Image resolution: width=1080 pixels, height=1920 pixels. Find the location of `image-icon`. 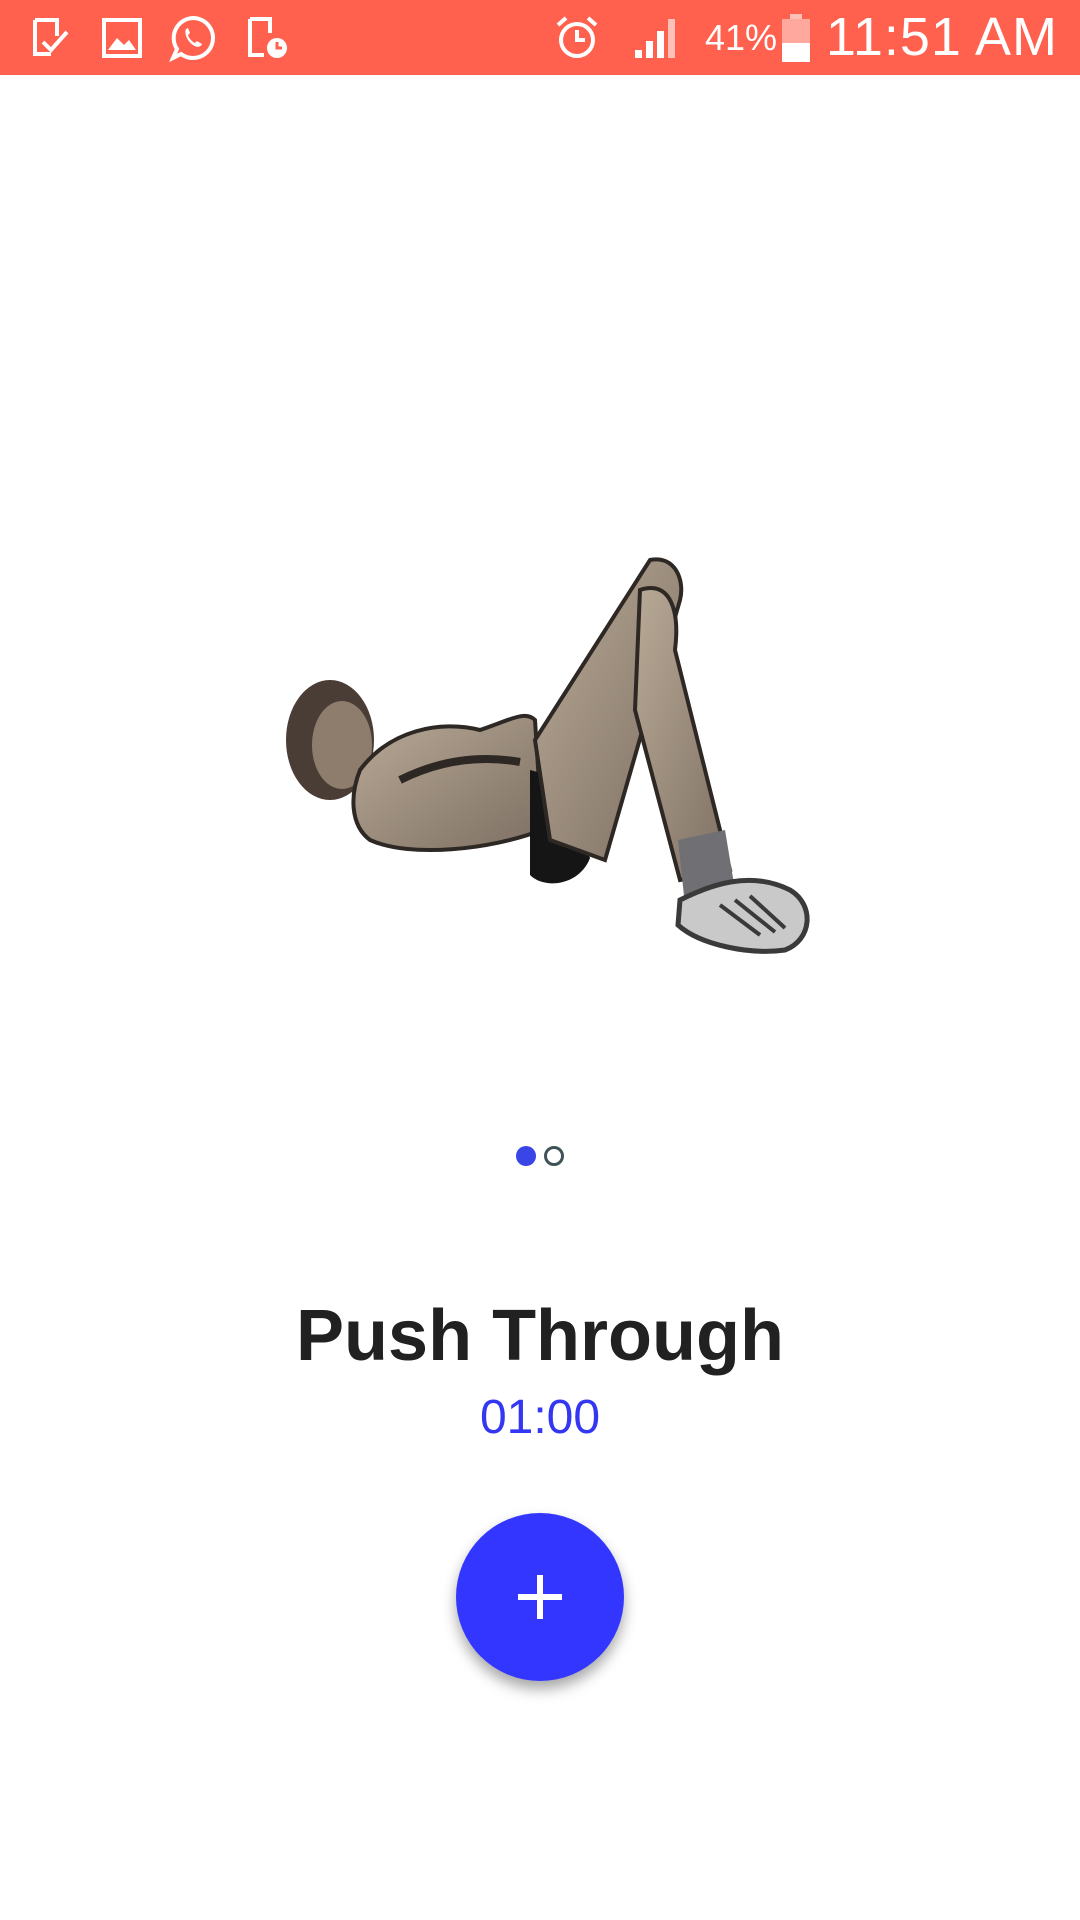

image-icon is located at coordinates (122, 37).